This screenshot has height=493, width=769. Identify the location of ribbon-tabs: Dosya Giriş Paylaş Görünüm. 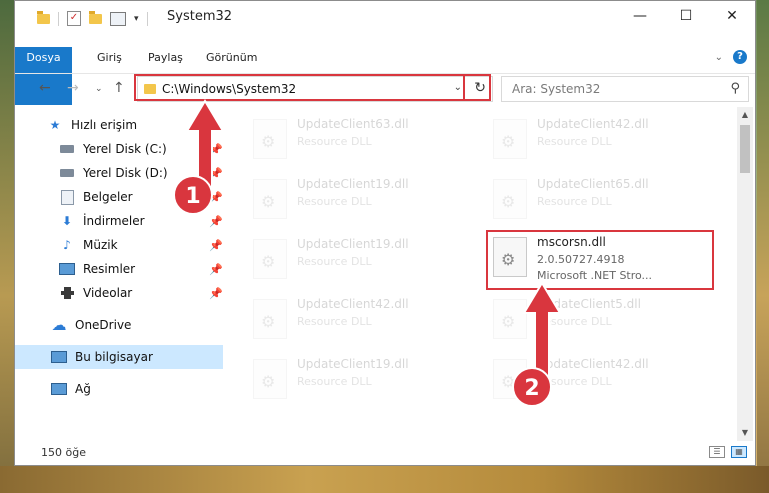
(385, 76).